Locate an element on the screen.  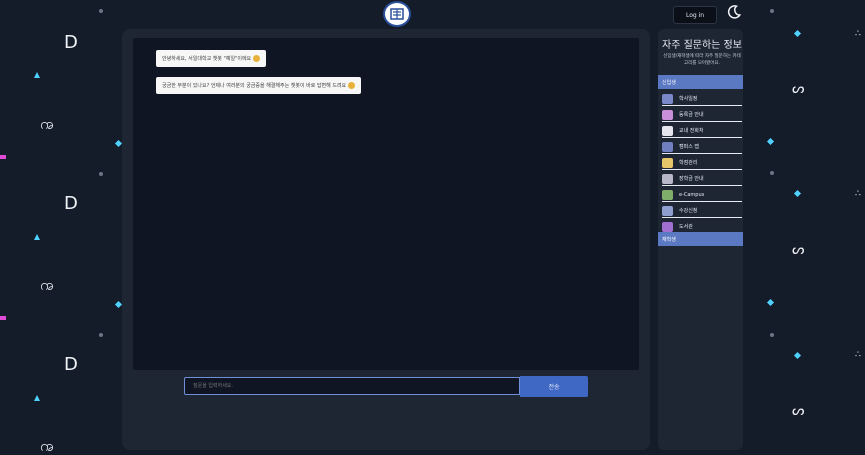
faq-item-academic-calendar: 학사일정 is located at coordinates (702, 99).